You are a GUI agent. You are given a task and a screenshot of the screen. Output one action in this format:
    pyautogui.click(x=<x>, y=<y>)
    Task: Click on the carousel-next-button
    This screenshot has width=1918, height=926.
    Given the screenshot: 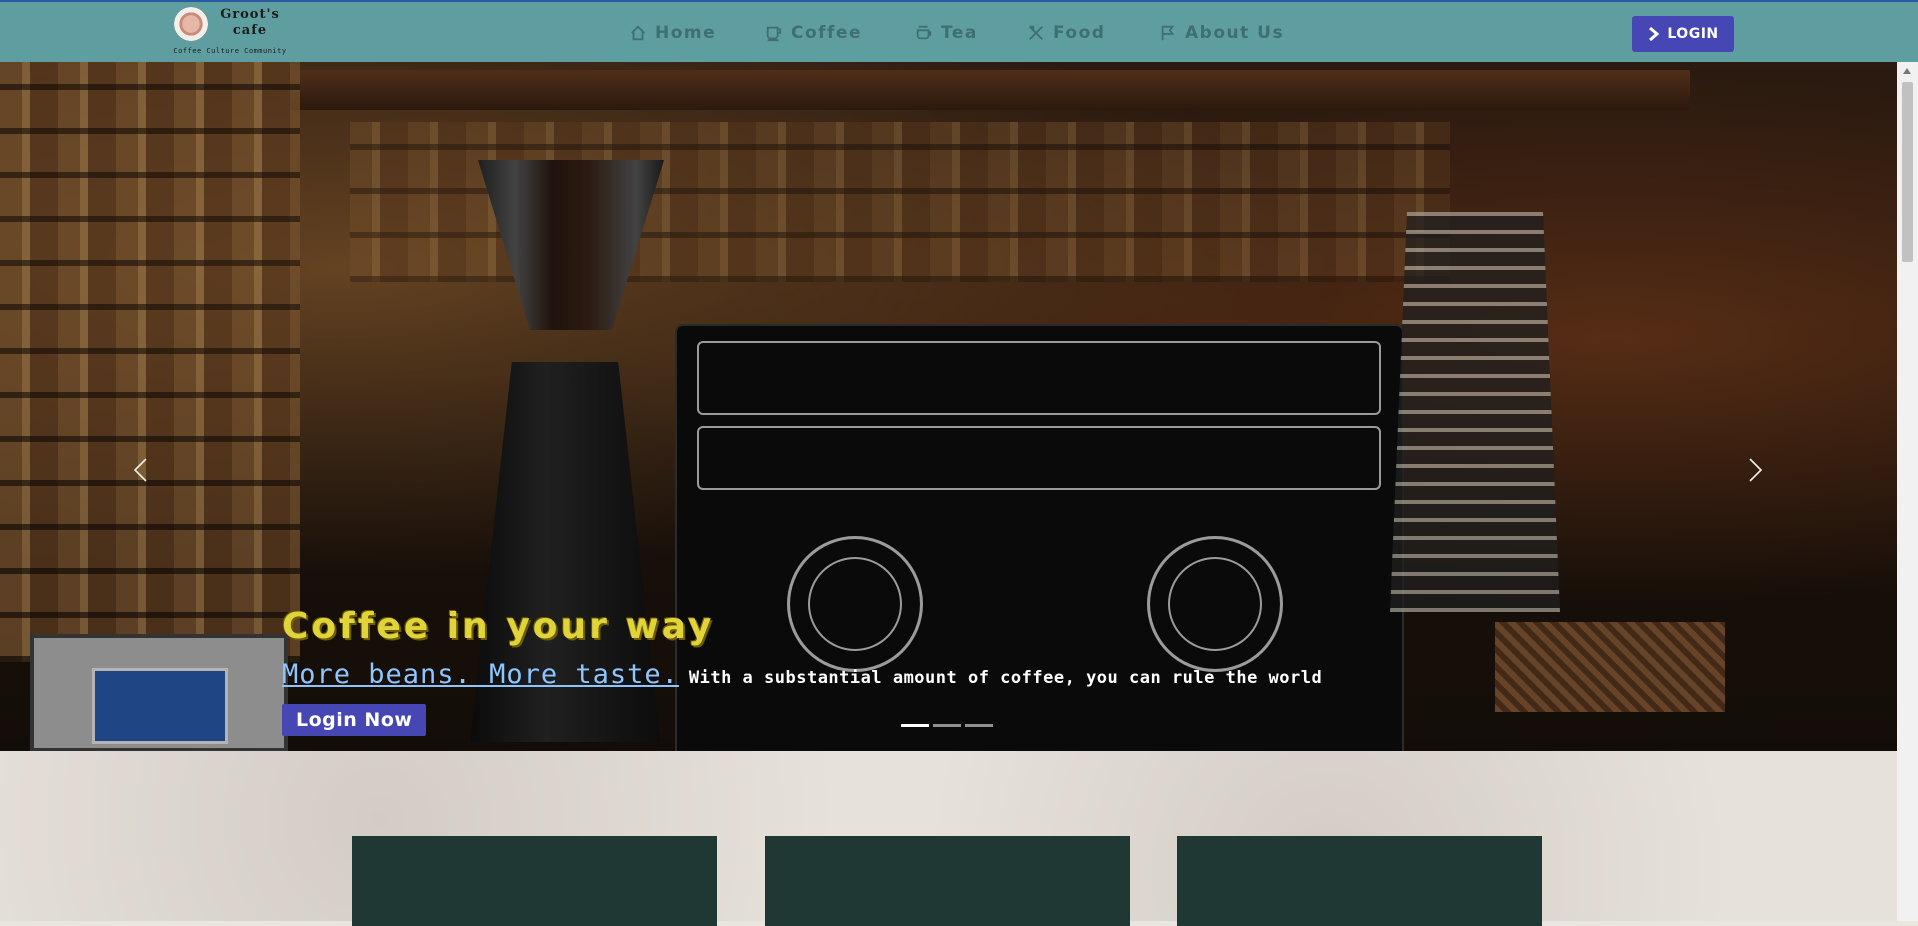 What is the action you would take?
    pyautogui.click(x=1756, y=470)
    